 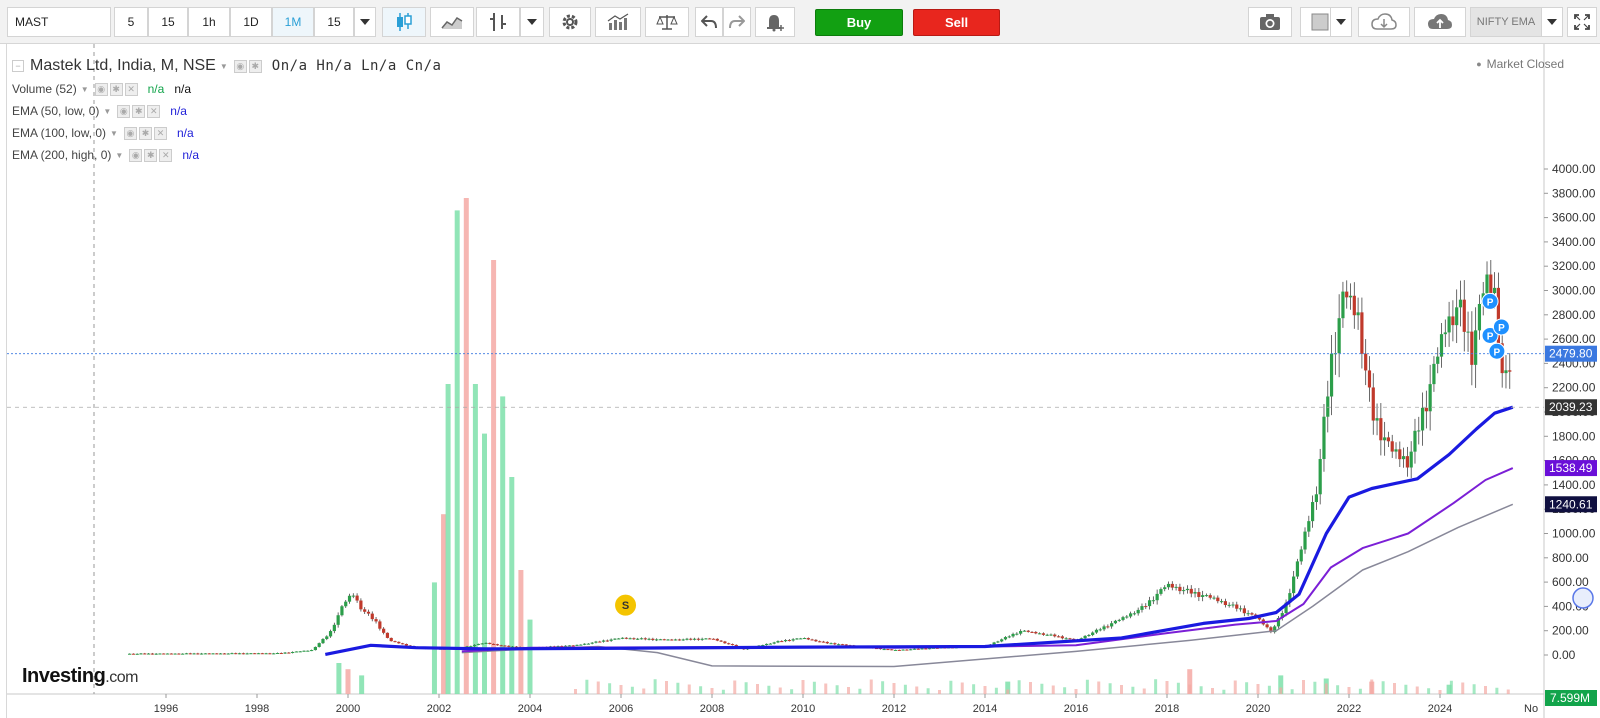 I want to click on timeframe-1m-button: 1M, so click(x=293, y=22).